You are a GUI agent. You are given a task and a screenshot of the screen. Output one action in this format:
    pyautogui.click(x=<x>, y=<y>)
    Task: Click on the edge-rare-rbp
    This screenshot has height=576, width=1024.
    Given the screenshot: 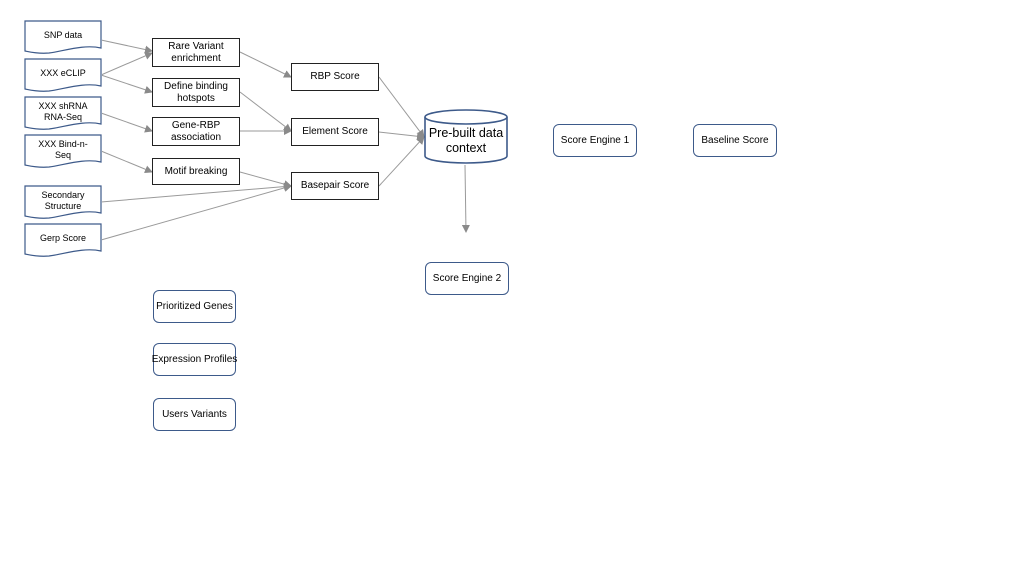 What is the action you would take?
    pyautogui.click(x=265, y=64)
    